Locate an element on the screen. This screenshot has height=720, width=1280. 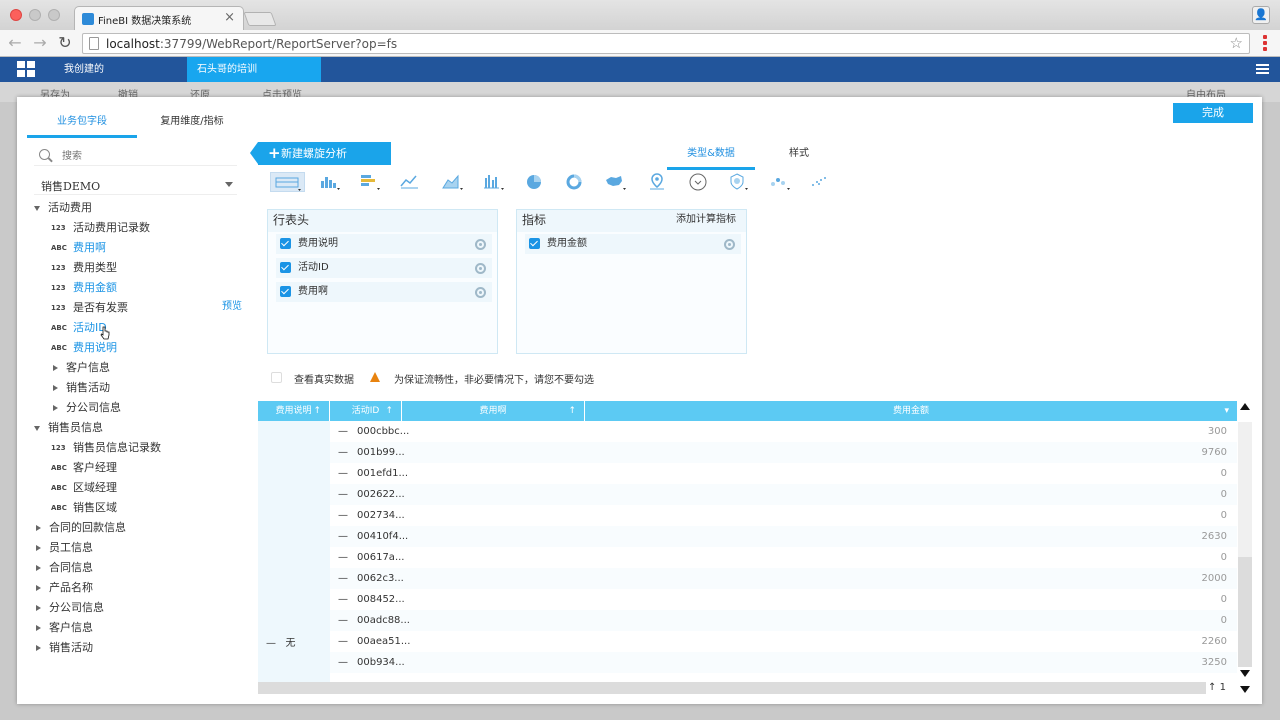
row-field-item: 费用啊 is located at coordinates (384, 292).